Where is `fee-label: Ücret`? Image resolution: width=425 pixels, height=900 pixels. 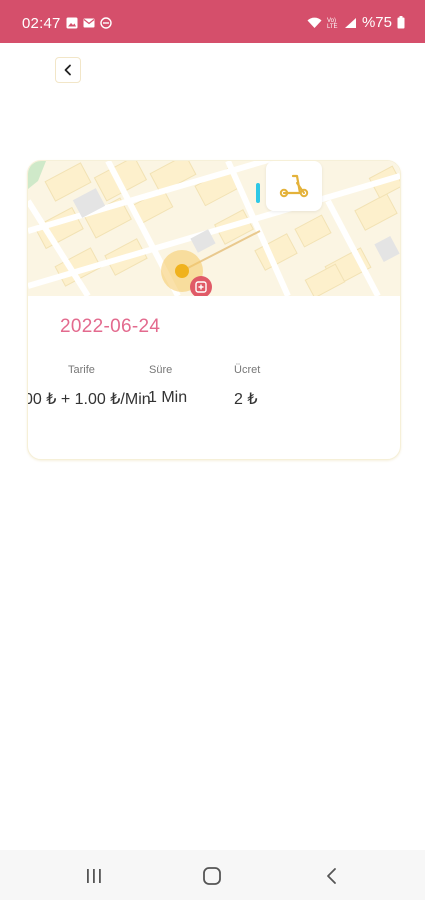
fee-label: Ücret is located at coordinates (247, 370).